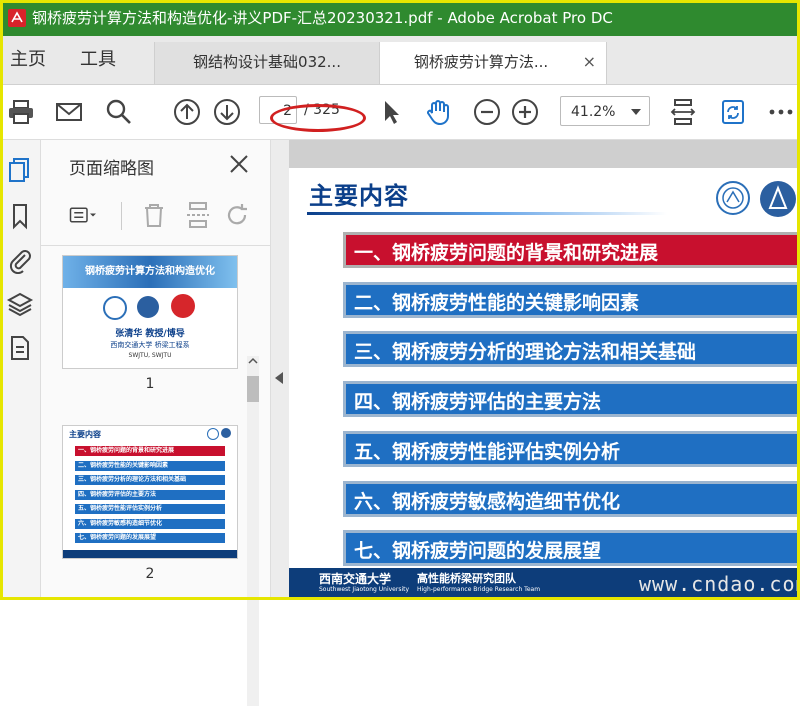 The width and height of the screenshot is (800, 706). What do you see at coordinates (593, 112) in the screenshot?
I see `zoom-level-value: 41.2%` at bounding box center [593, 112].